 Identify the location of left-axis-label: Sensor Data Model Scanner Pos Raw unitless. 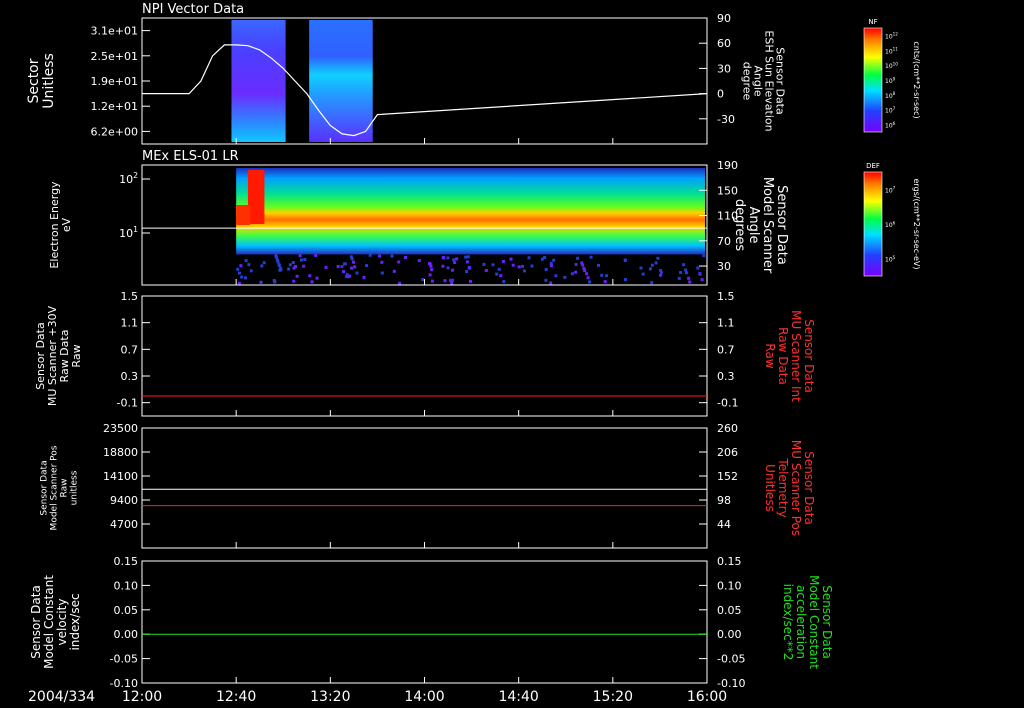
(60, 487).